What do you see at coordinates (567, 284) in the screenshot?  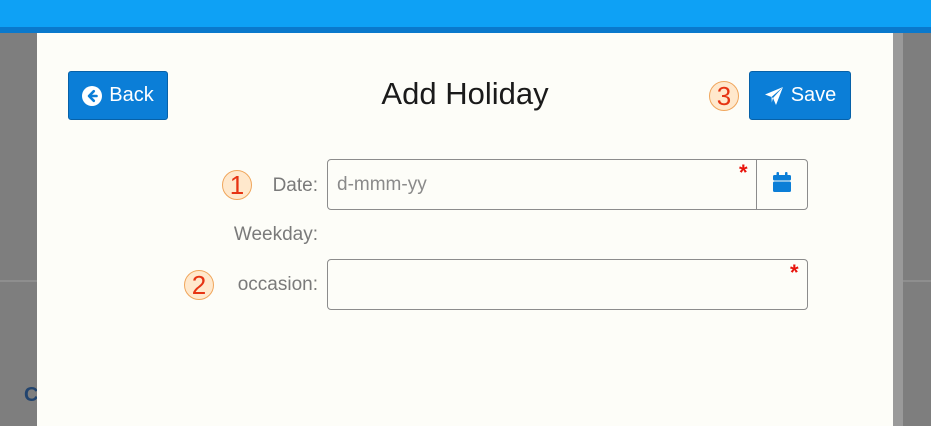 I see `occasion-input` at bounding box center [567, 284].